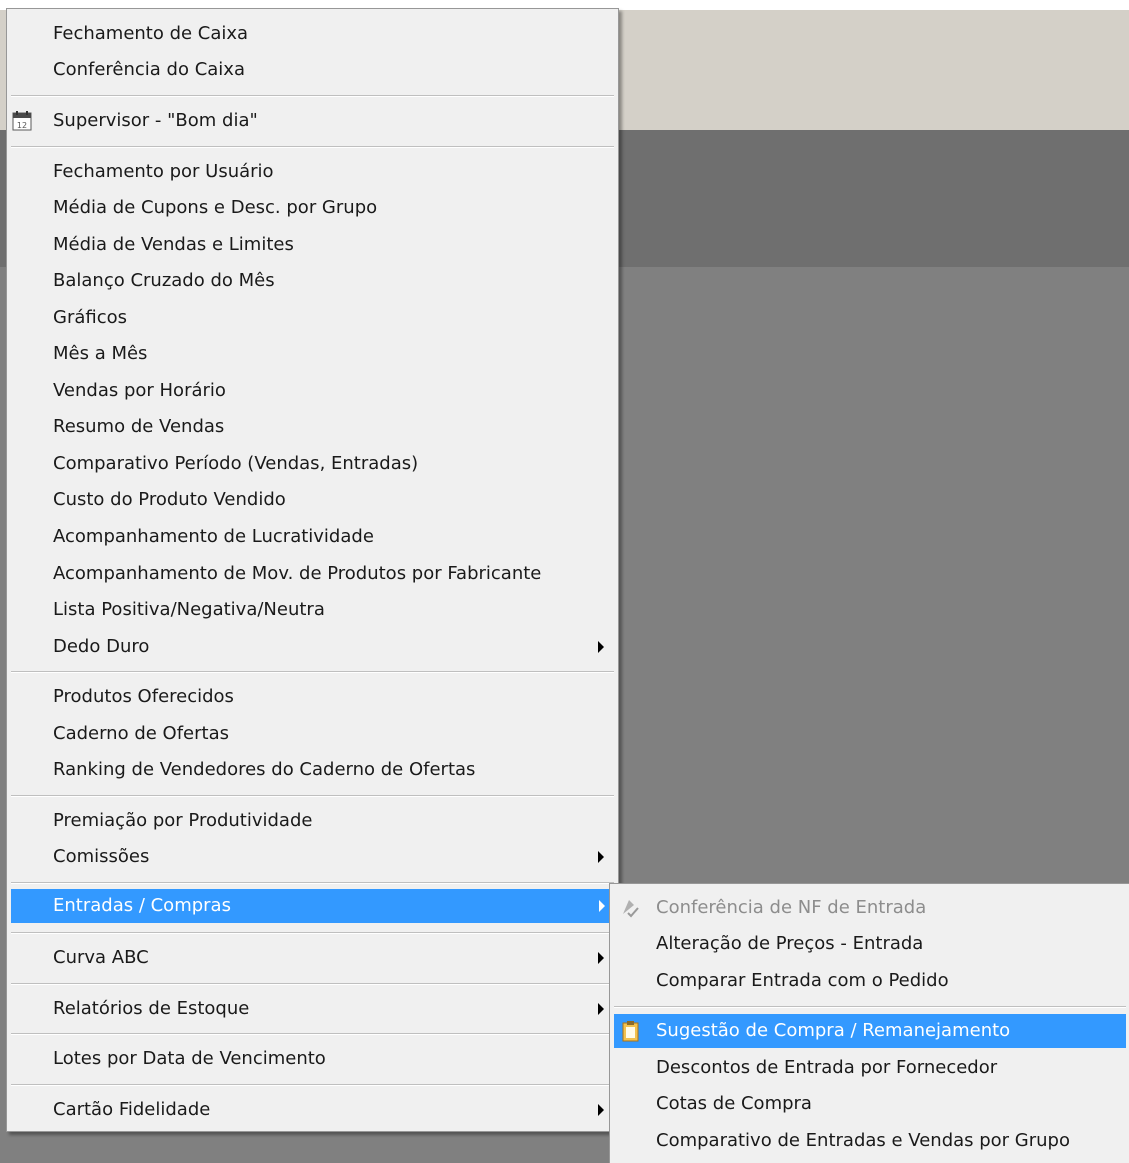  What do you see at coordinates (189, 609) in the screenshot?
I see `menu-item-label: Lista Positiva/Negativa/Neutra` at bounding box center [189, 609].